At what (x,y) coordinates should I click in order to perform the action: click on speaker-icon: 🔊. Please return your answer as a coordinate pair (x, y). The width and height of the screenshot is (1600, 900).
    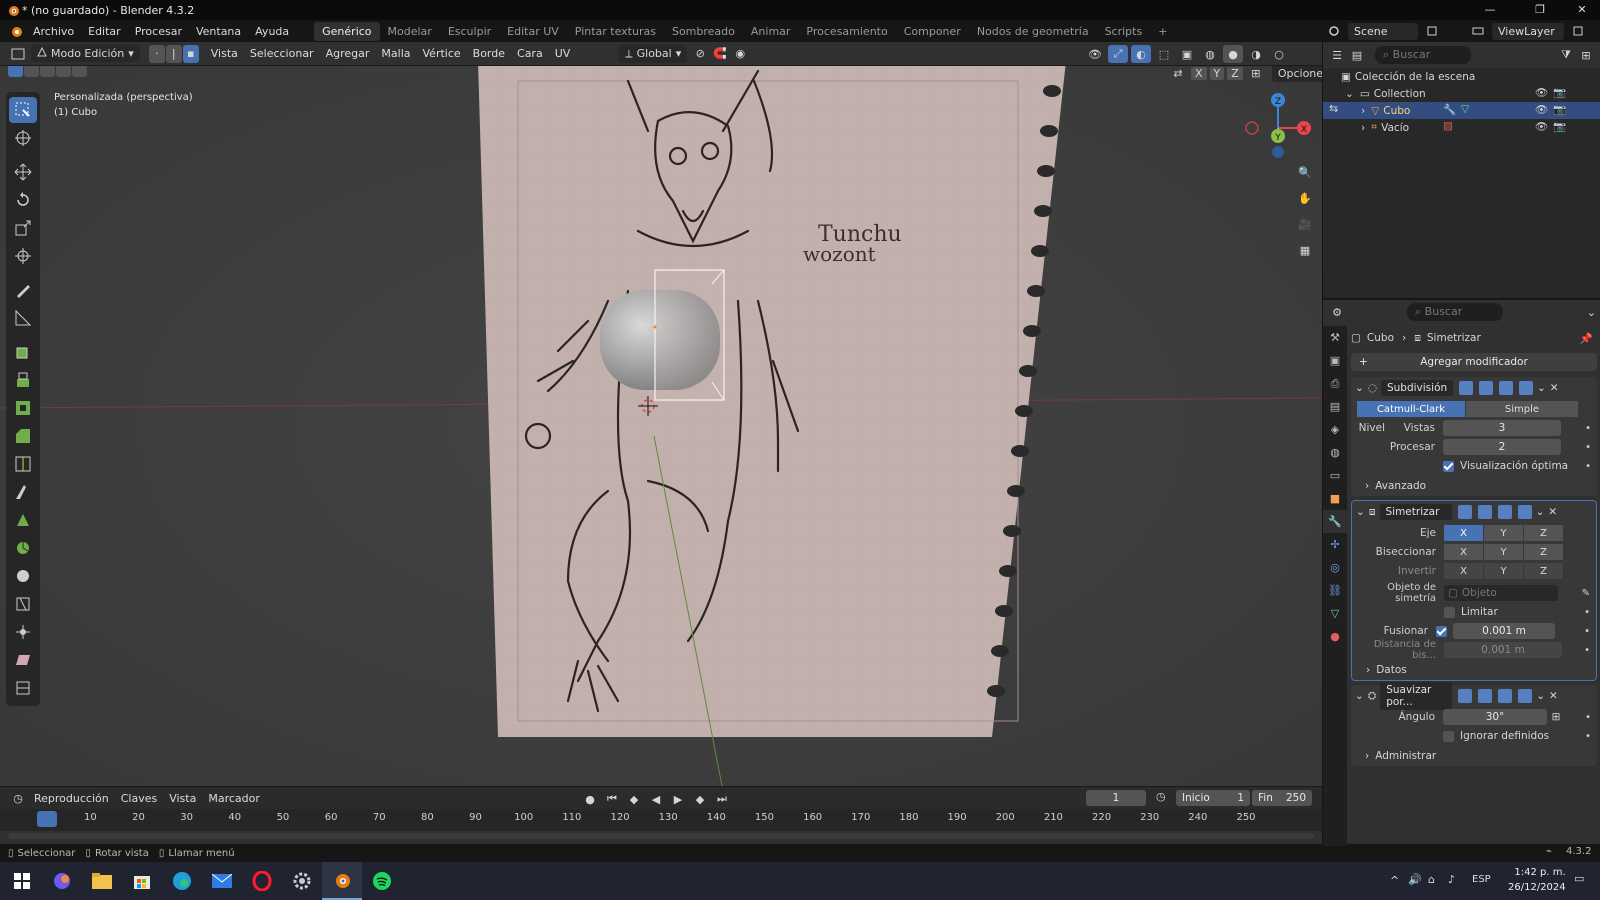
    Looking at the image, I should click on (1415, 879).